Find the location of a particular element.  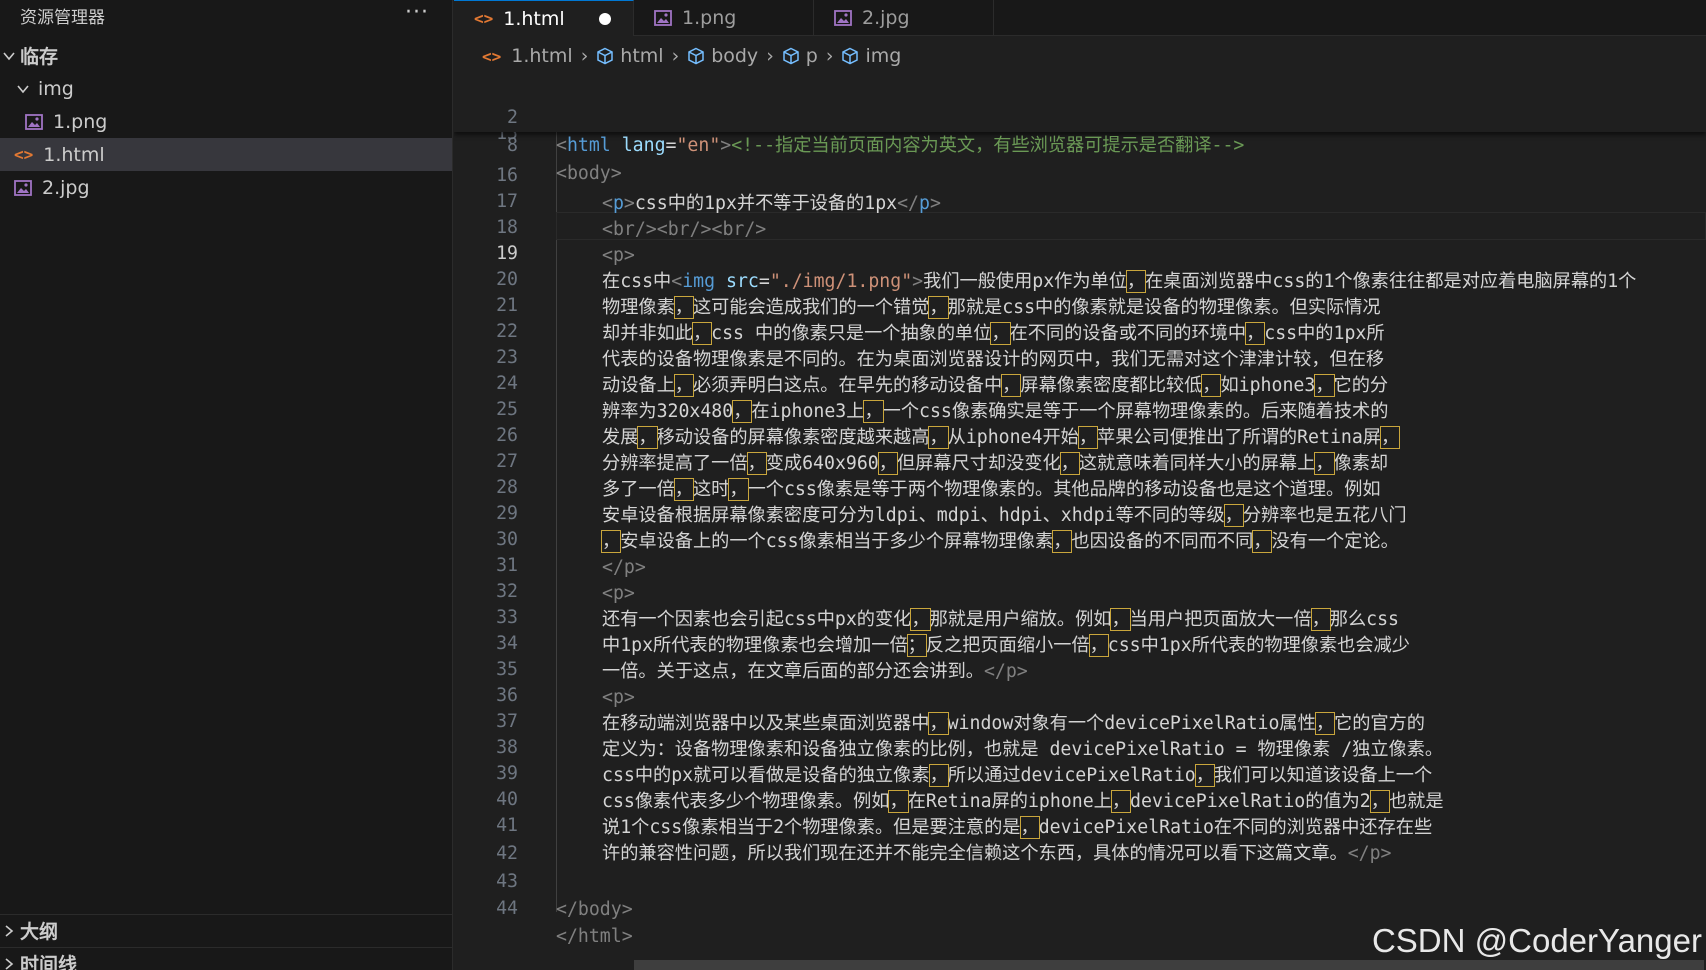

breadcrumb-item: p is located at coordinates (812, 56).